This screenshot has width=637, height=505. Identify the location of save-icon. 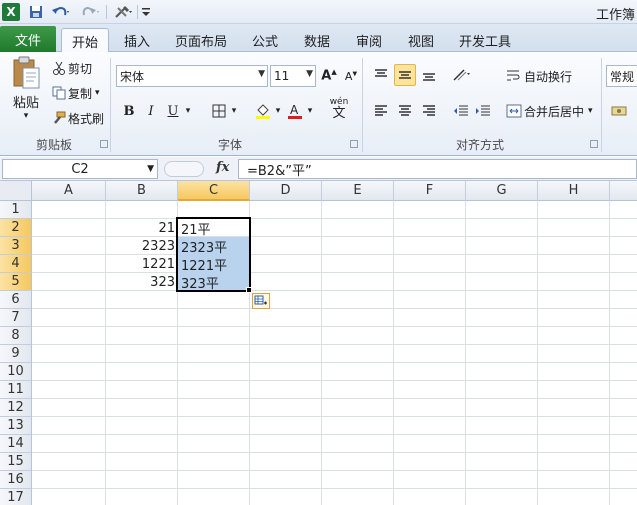
(36, 12).